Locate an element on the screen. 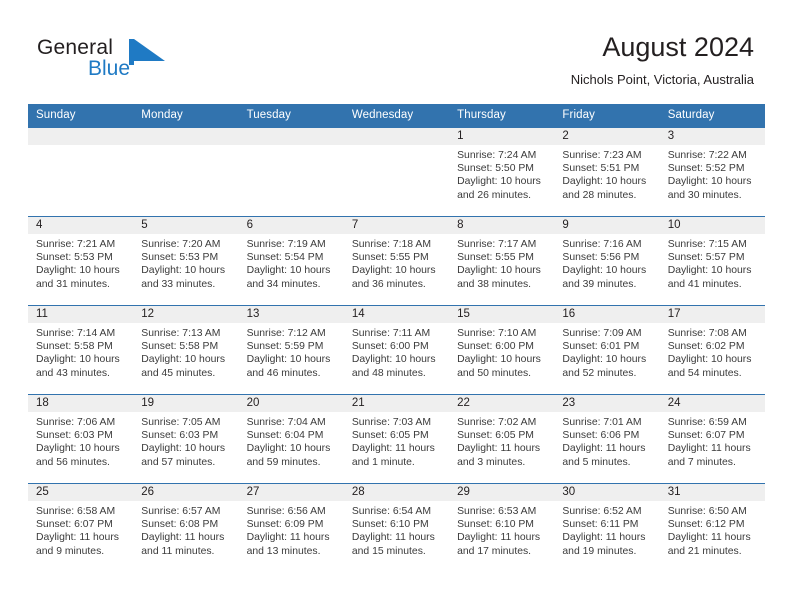  sunrise-text: Sunrise: 6:56 AM is located at coordinates (286, 511).